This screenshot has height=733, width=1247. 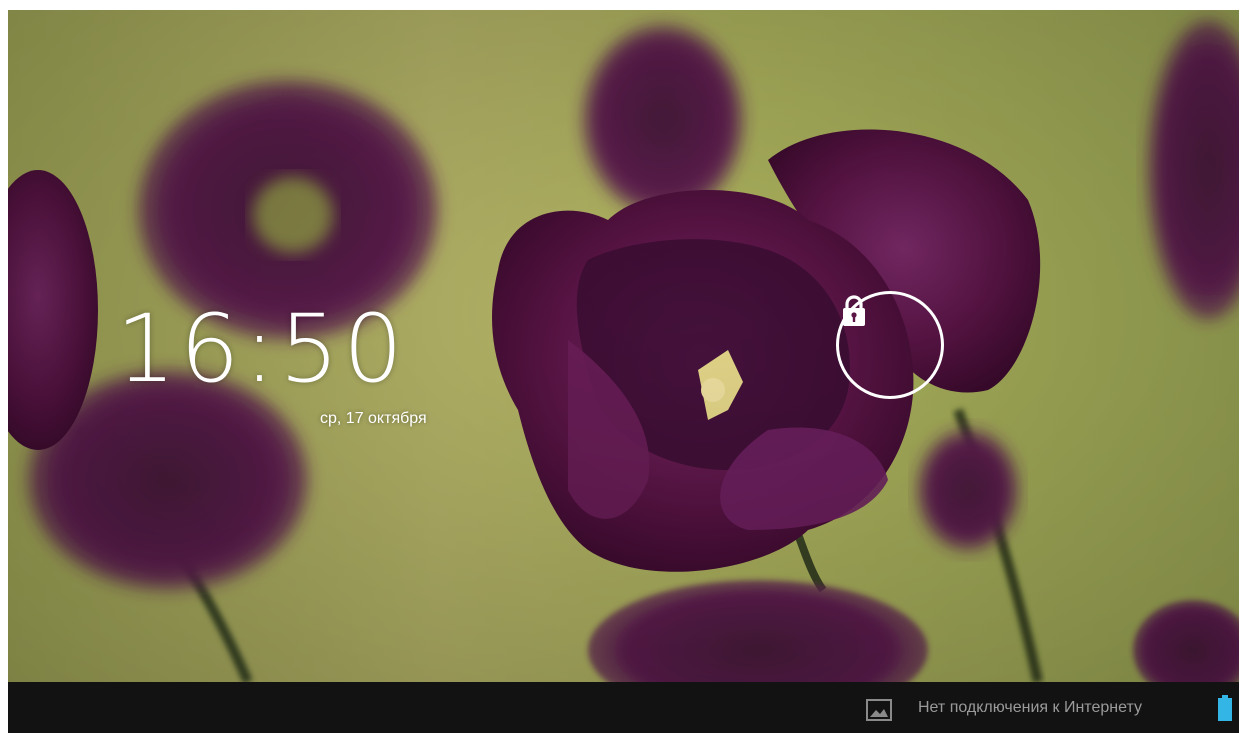 I want to click on lockscreen-clock: 16:50, so click(x=261, y=349).